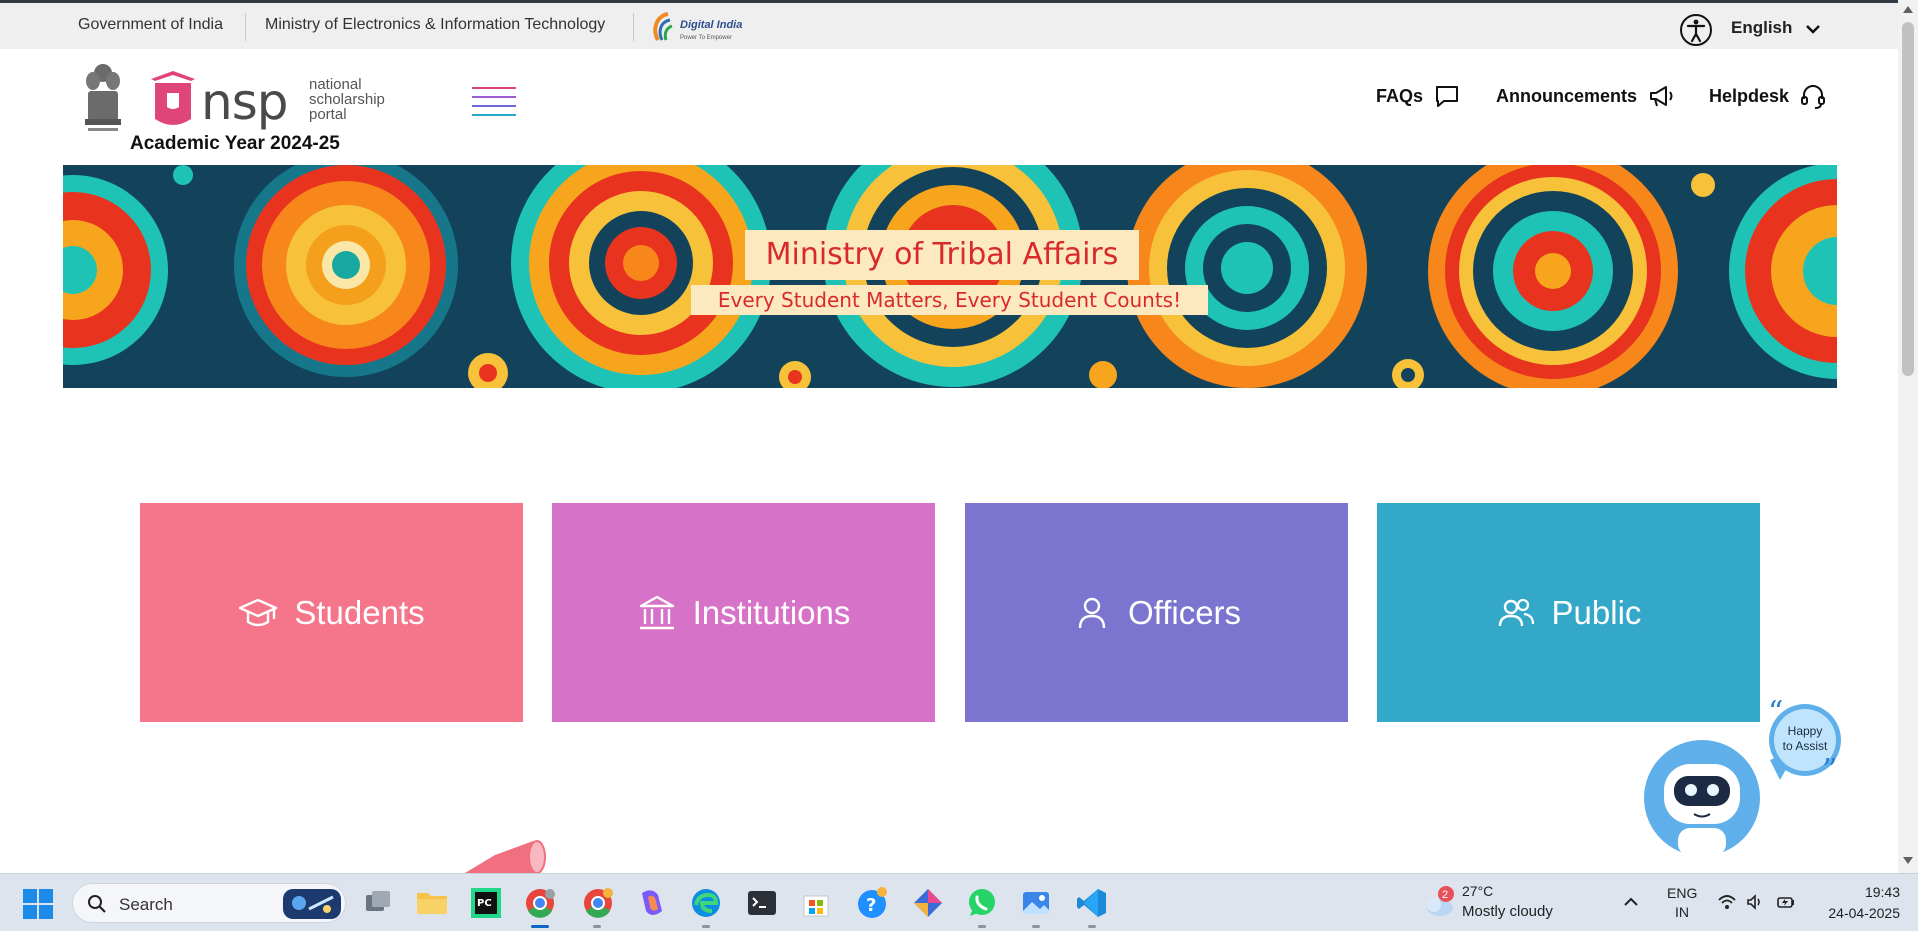 This screenshot has height=931, width=1918. What do you see at coordinates (942, 255) in the screenshot?
I see `banner-title: Ministry of Tribal Affairs` at bounding box center [942, 255].